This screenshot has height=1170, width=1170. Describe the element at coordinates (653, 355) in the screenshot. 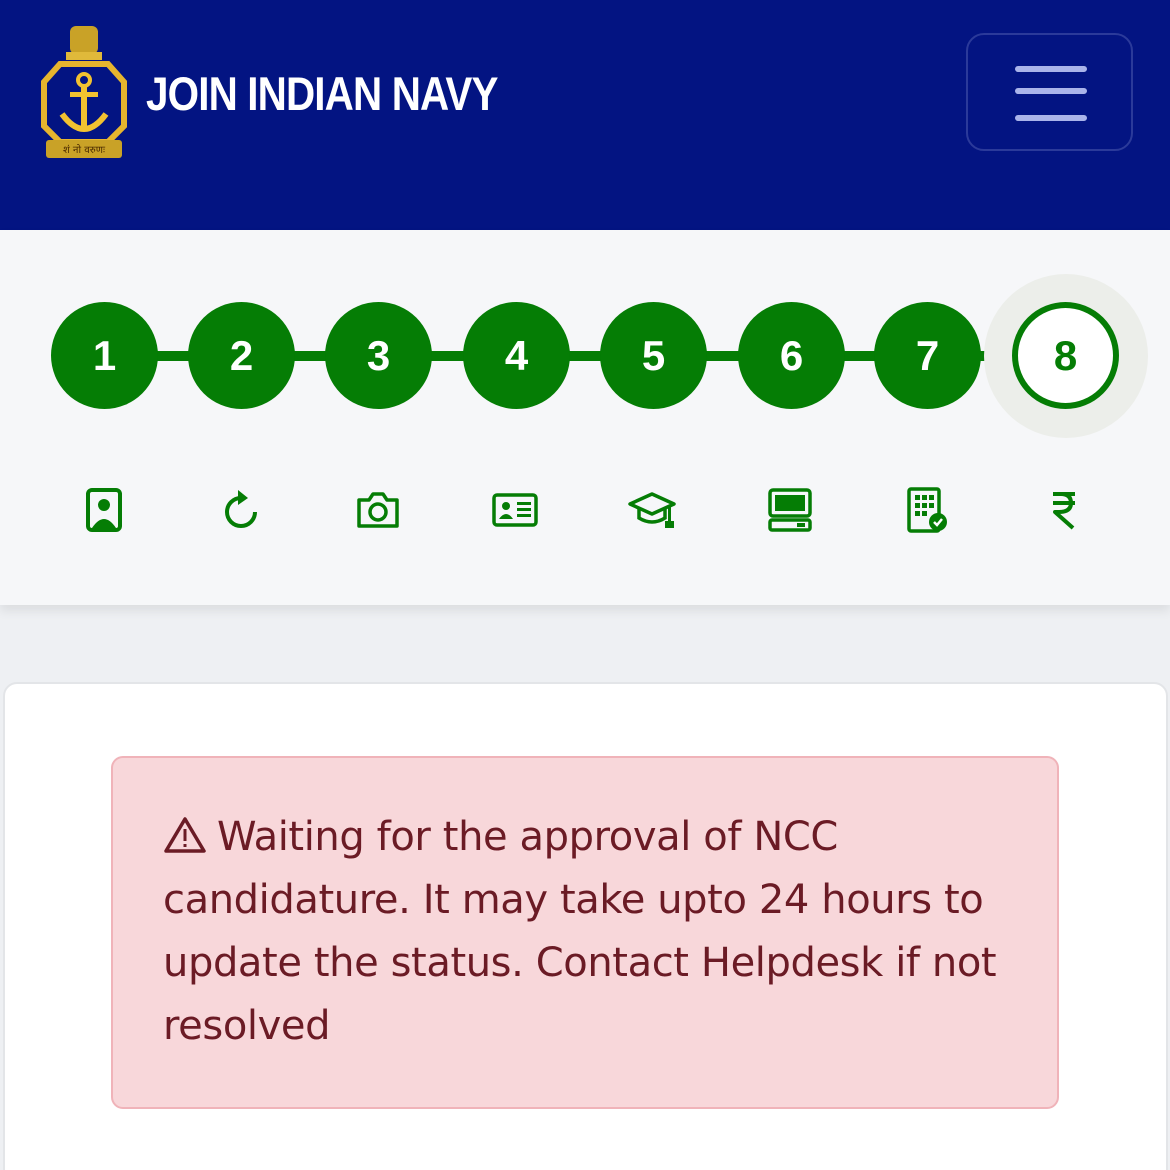

I see `step-5: 5` at that location.